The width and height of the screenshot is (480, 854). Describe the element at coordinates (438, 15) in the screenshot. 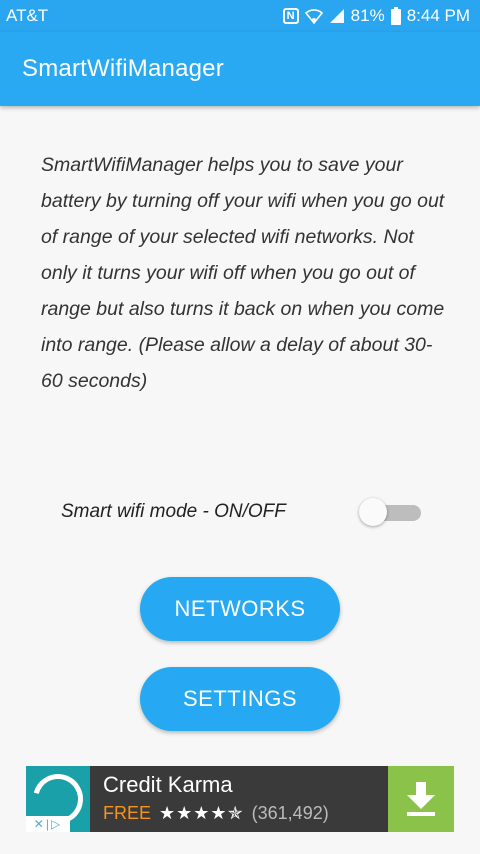

I see `clock: 8:44 PM` at that location.